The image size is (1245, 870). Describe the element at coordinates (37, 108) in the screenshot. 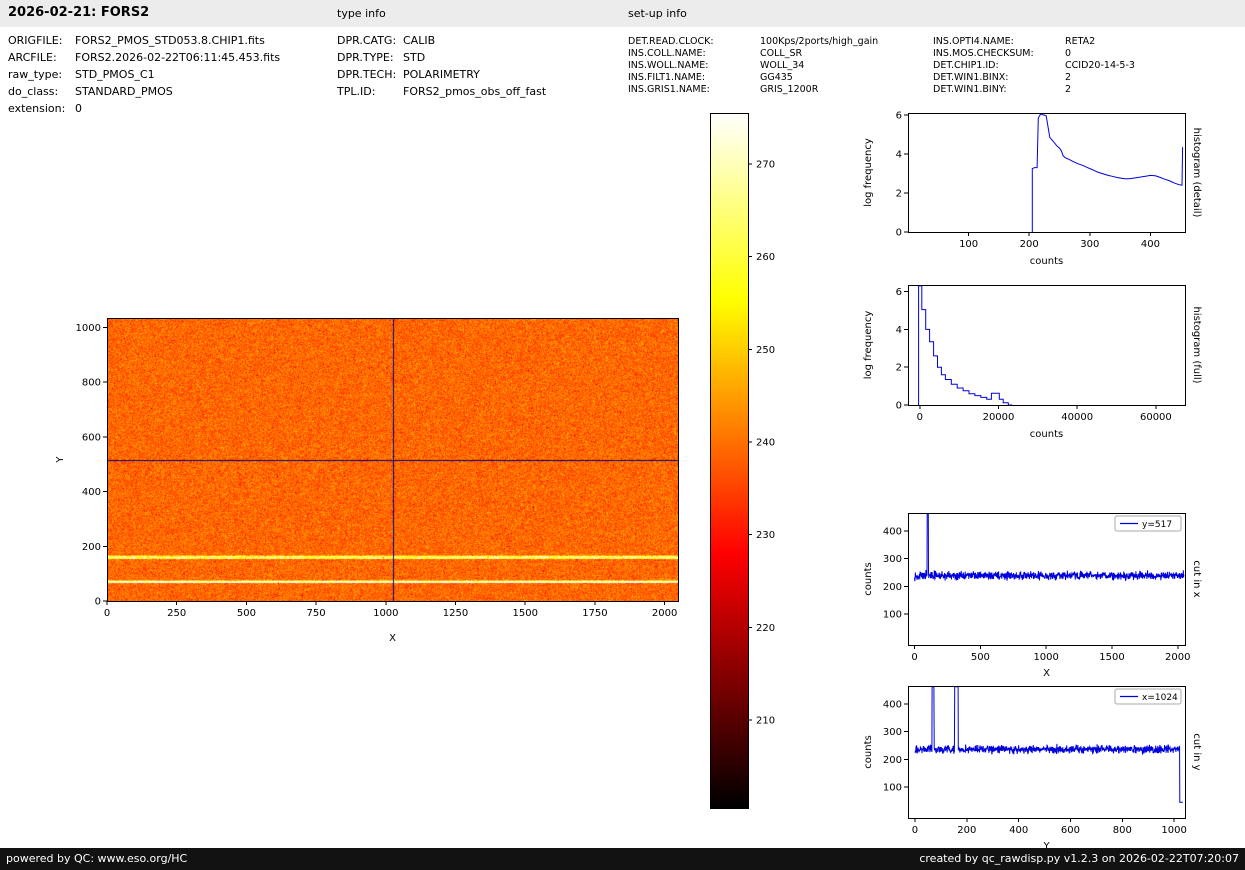

I see `field-label: extension:` at that location.